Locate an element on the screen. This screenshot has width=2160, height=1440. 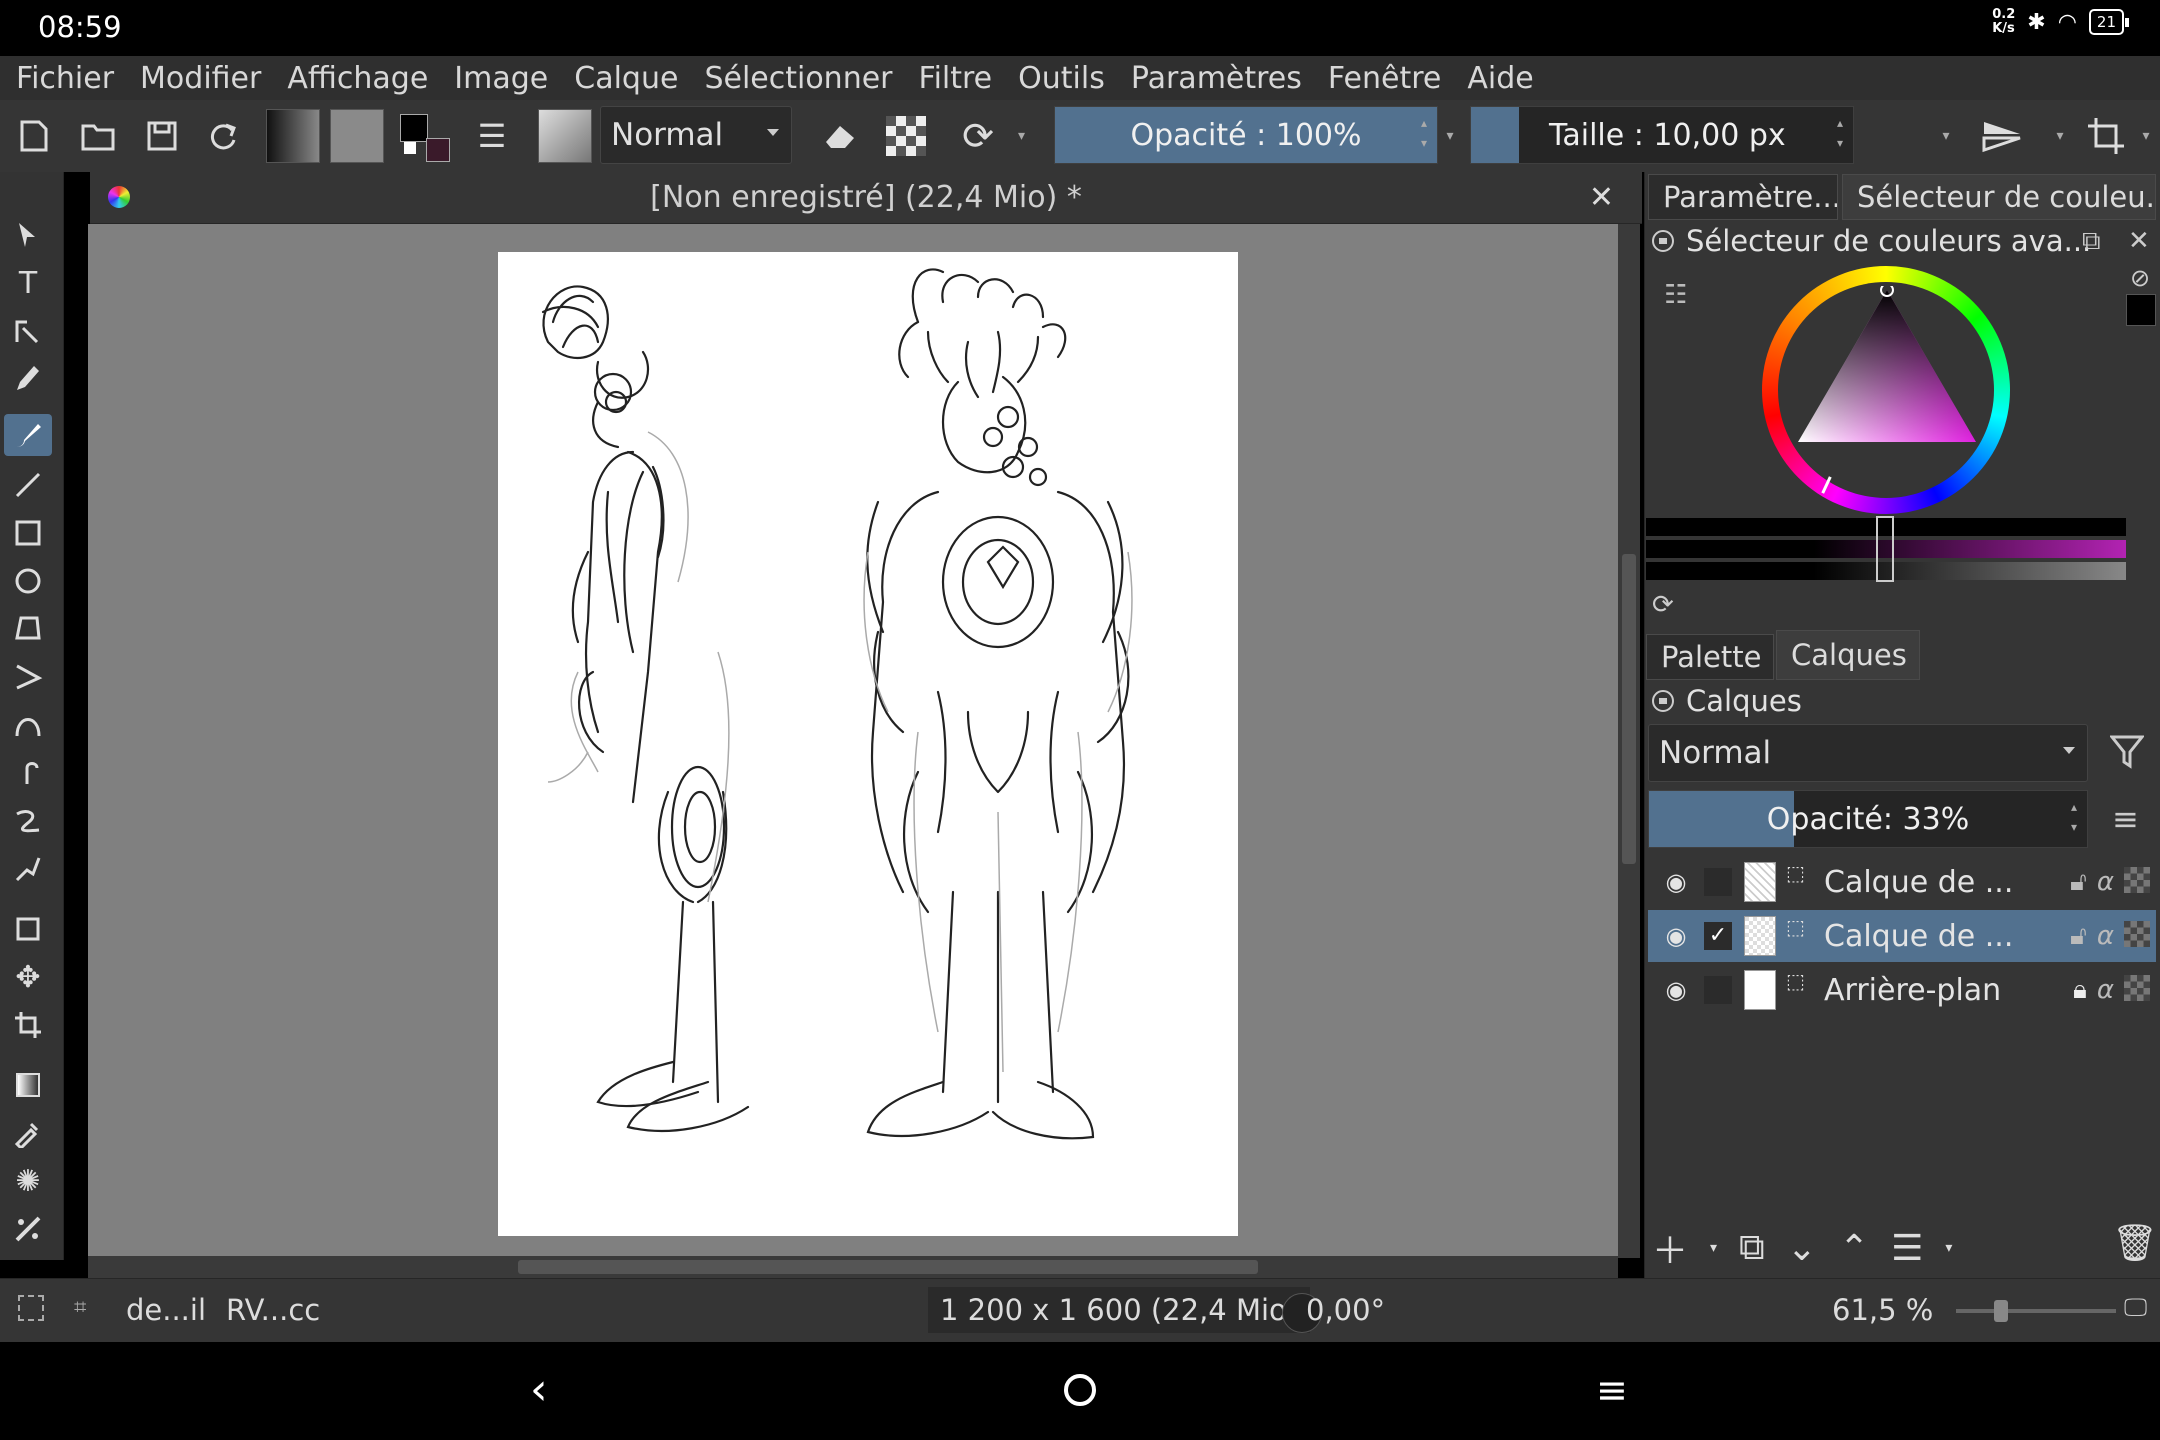
menu-fichier: Fichier is located at coordinates (65, 78).